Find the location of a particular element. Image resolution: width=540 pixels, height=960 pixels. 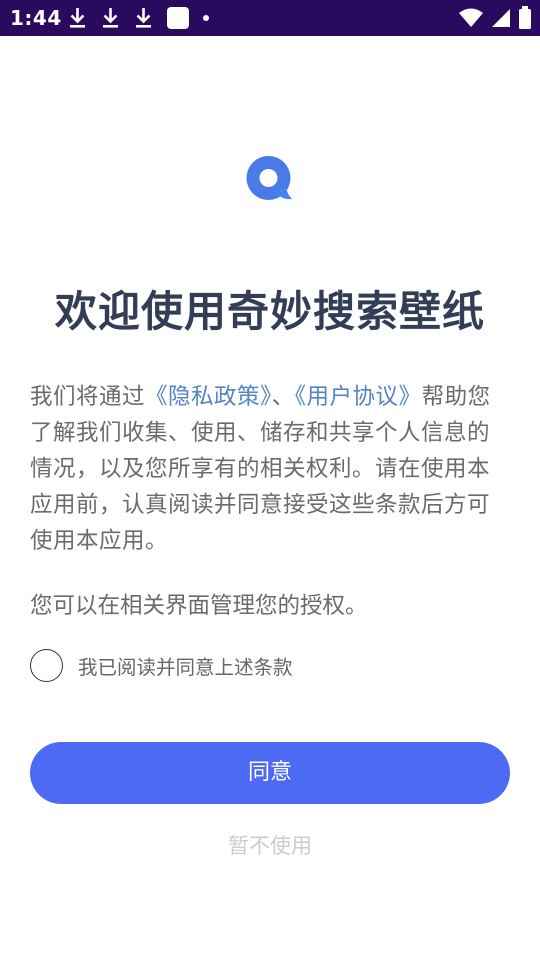

system-icons is located at coordinates (495, 18).